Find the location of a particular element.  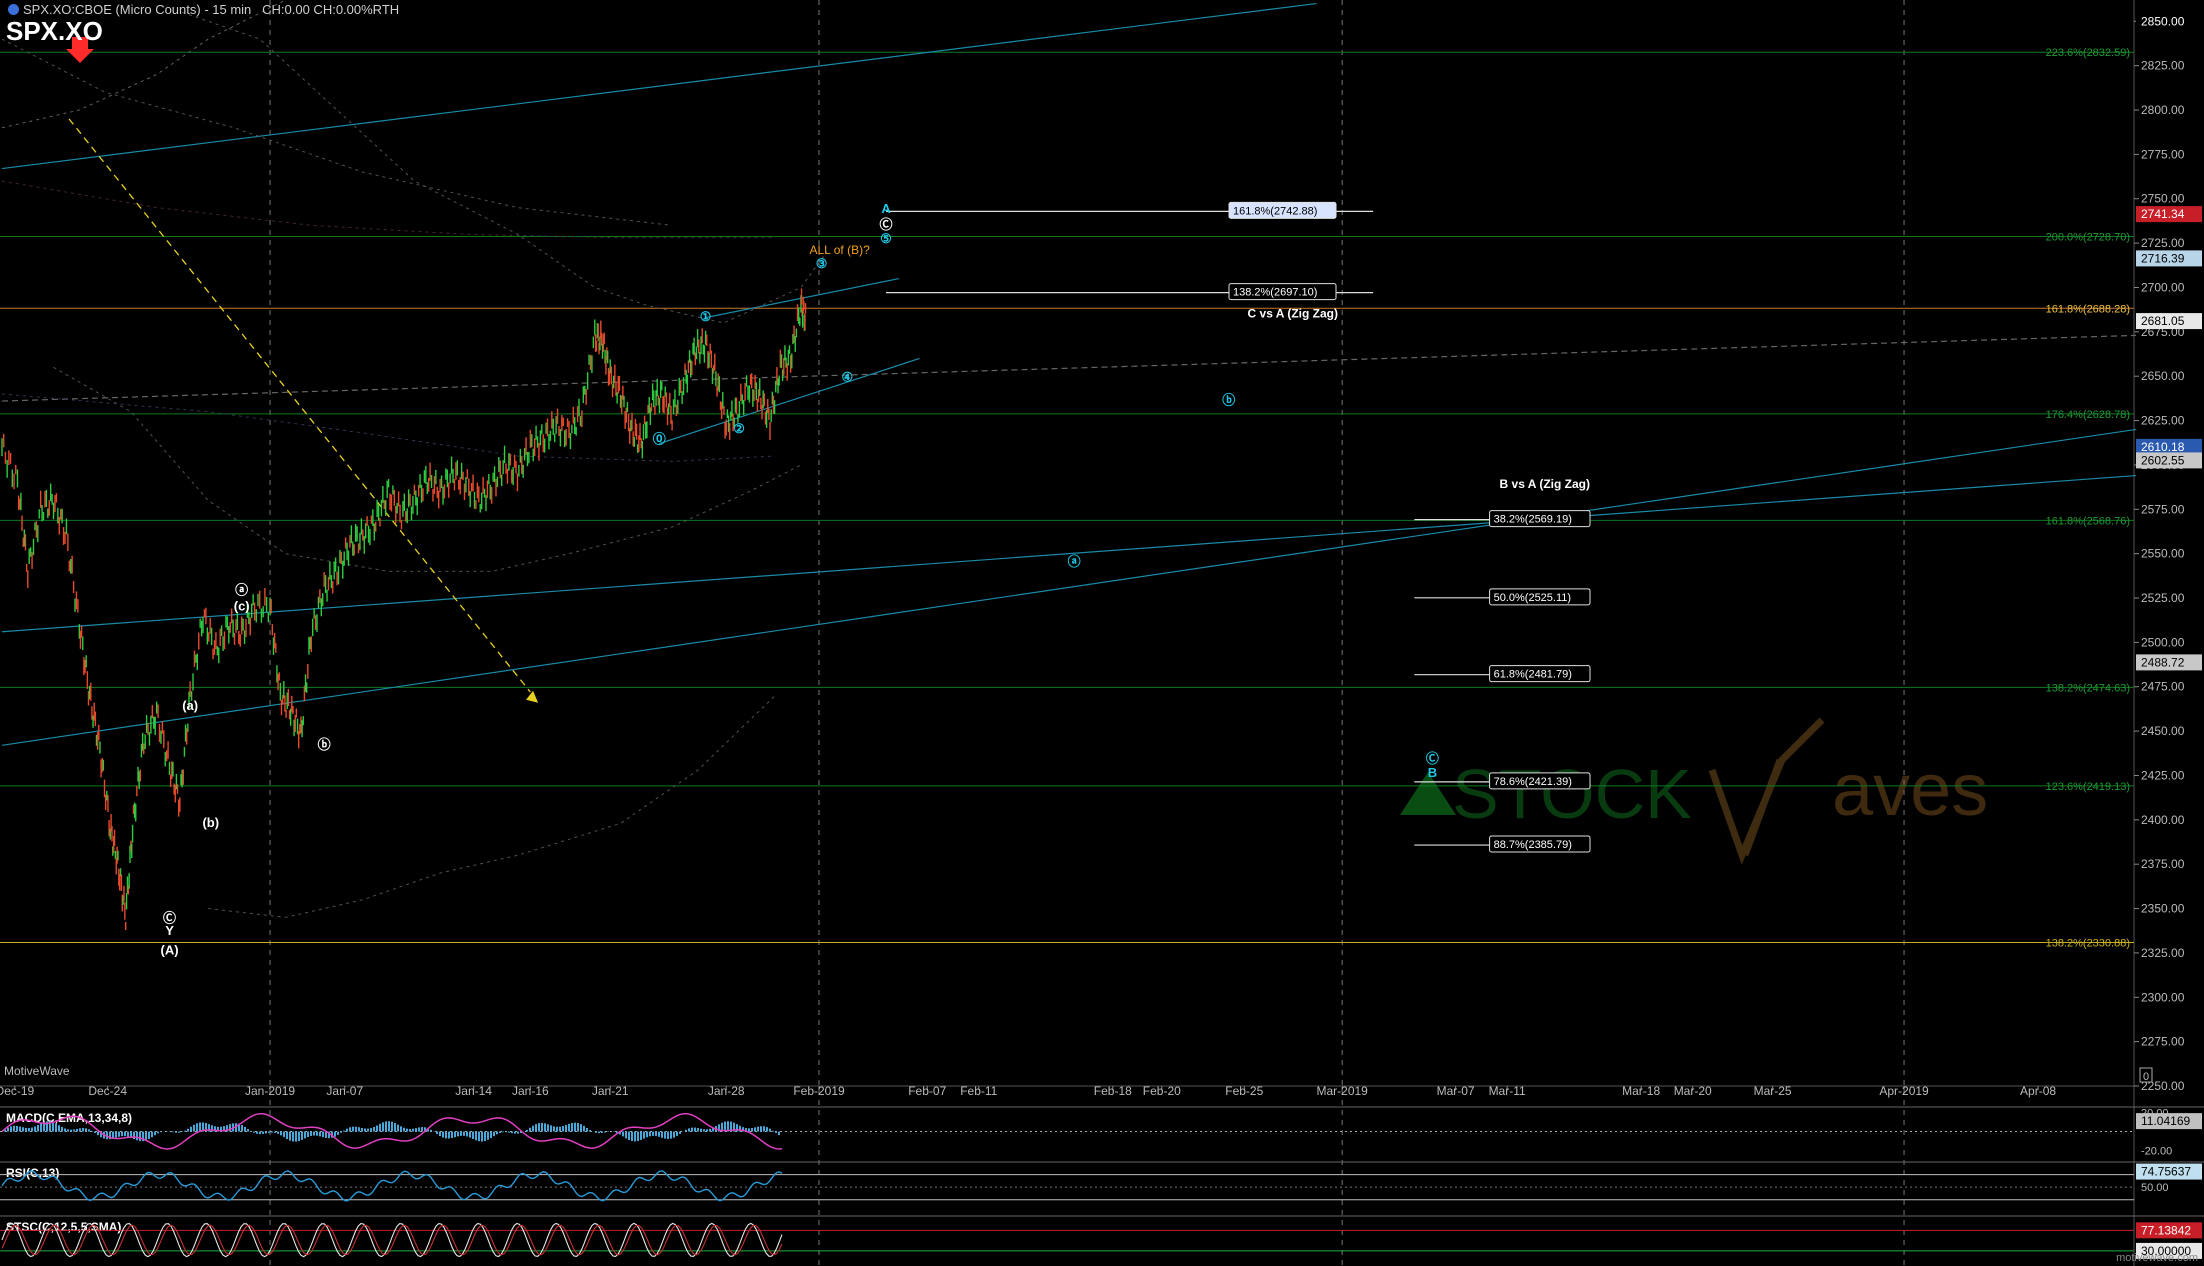

panel-title: MACD(C,EMA,13,34,8) is located at coordinates (69, 1118).